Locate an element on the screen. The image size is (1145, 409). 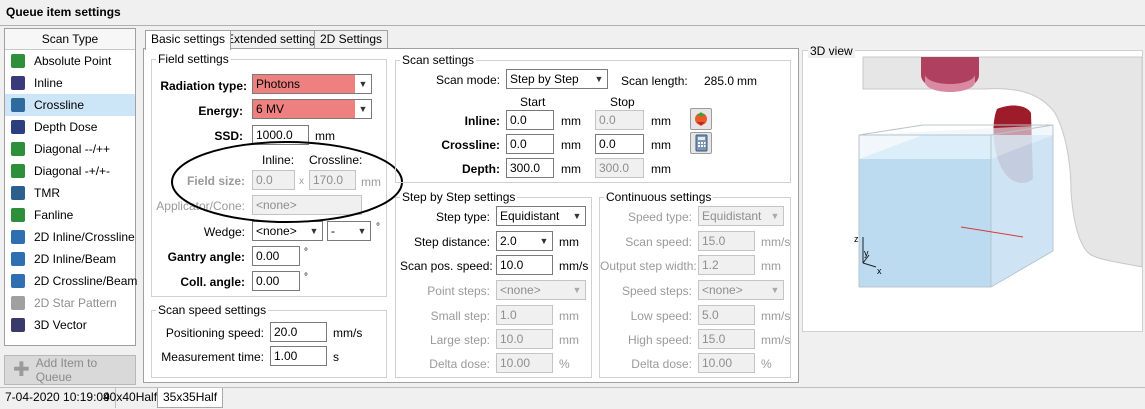
positioning-speed-unit: mm/s is located at coordinates (348, 333).